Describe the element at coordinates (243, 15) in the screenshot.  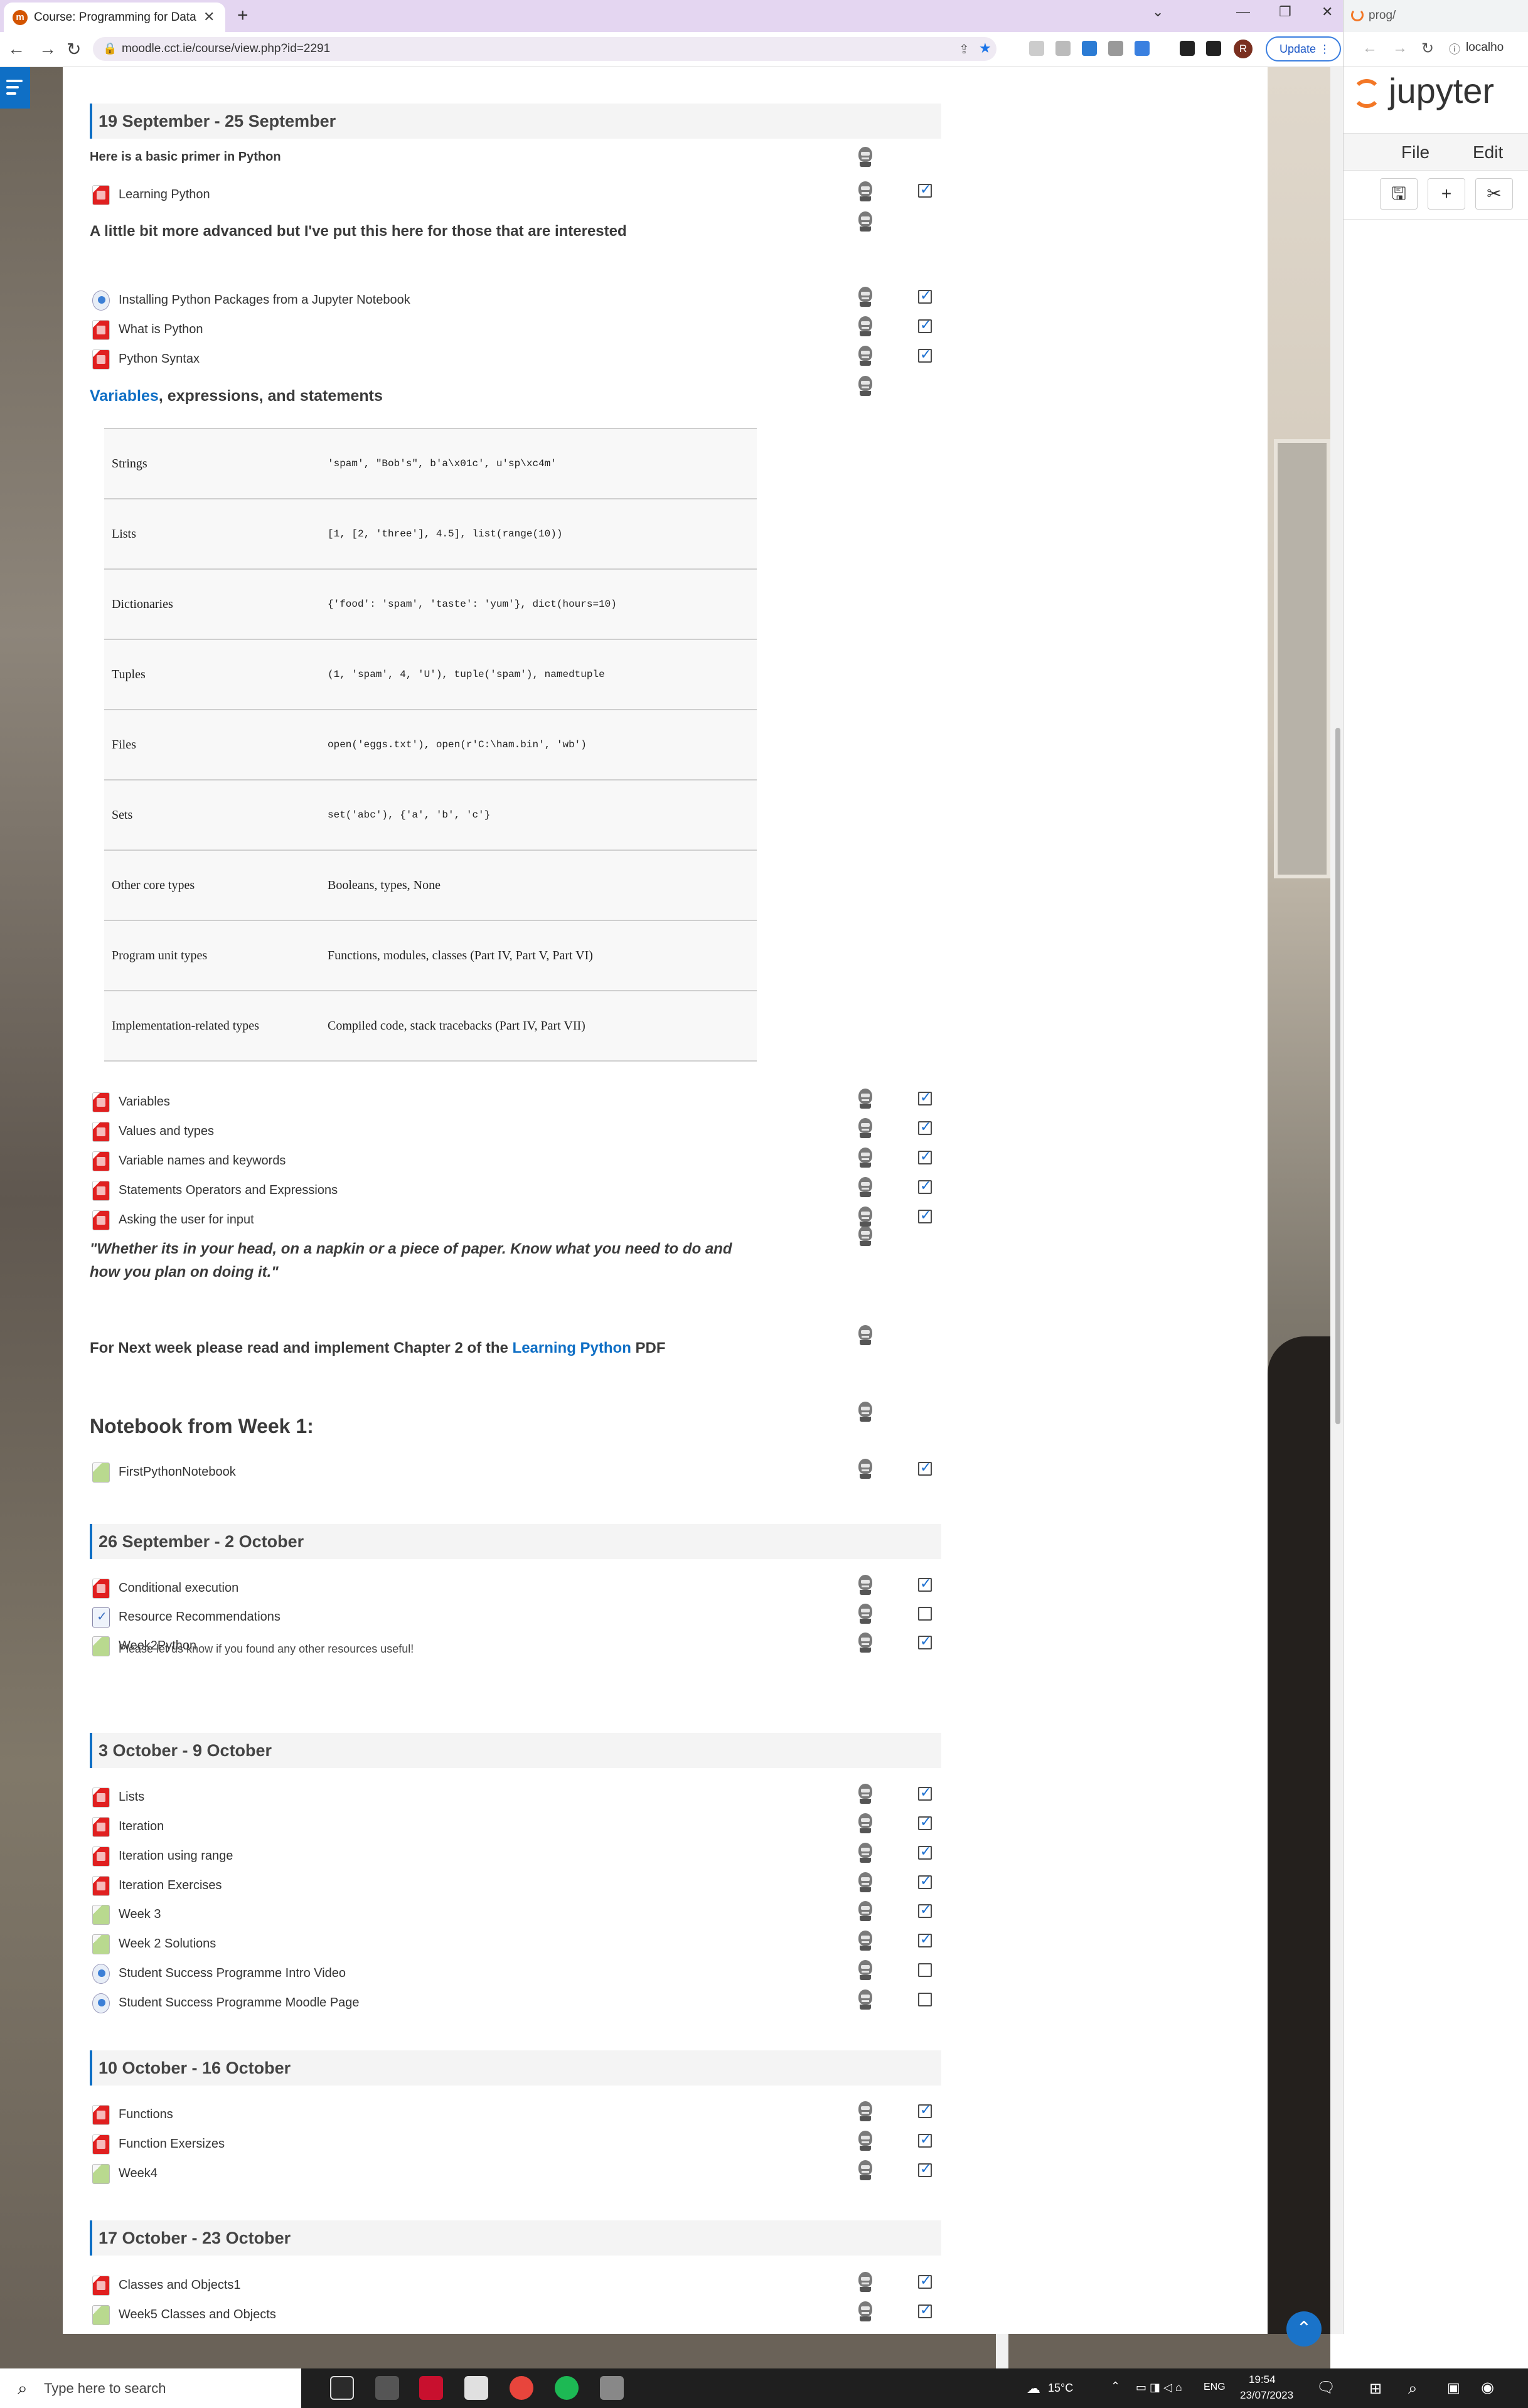
I see `new-tab-button: +` at that location.